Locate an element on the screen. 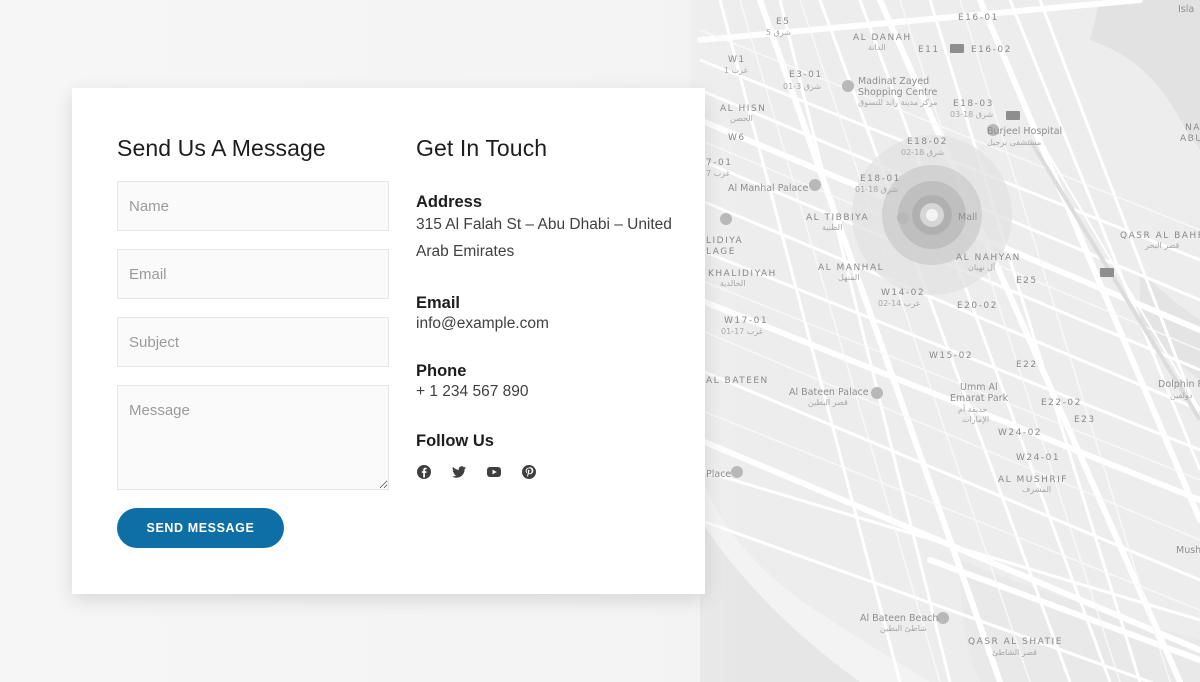 This screenshot has width=1200, height=682. map-label: W6 is located at coordinates (737, 138).